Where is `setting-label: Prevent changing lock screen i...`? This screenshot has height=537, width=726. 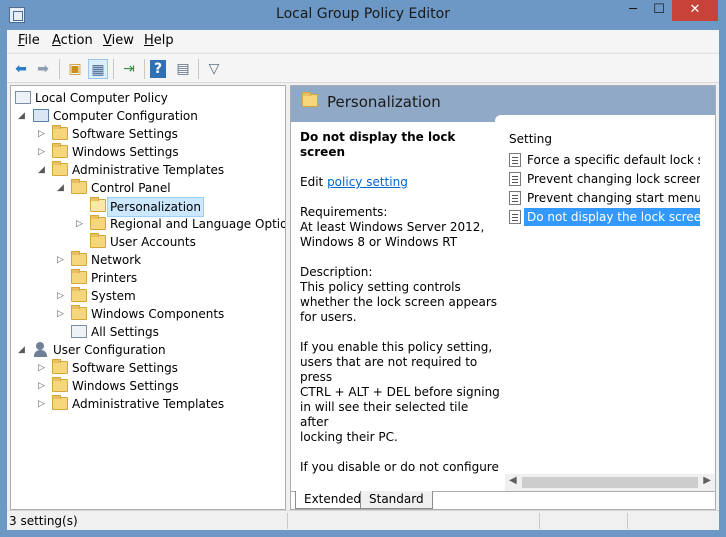 setting-label: Prevent changing lock screen i... is located at coordinates (613, 179).